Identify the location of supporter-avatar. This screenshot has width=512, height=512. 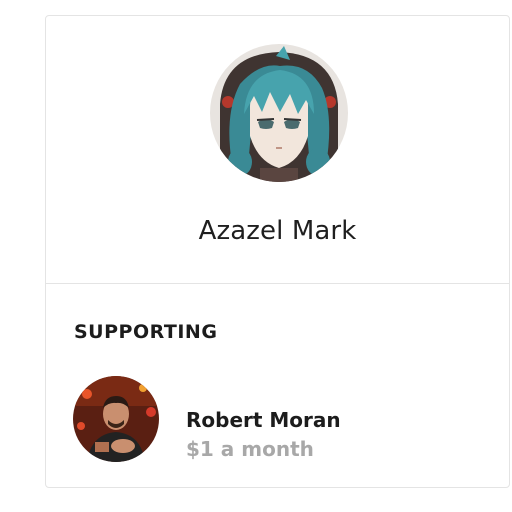
(116, 419).